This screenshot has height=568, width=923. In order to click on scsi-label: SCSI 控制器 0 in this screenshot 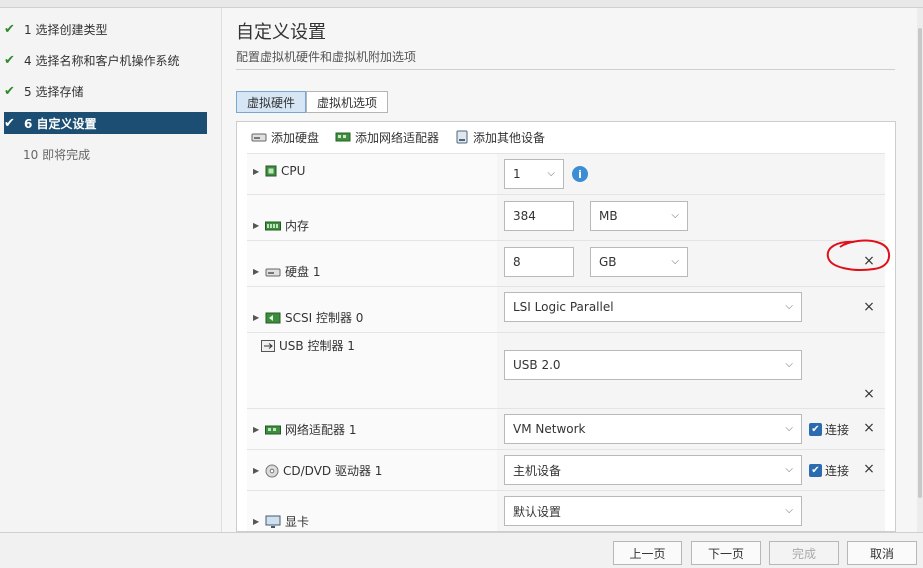, I will do `click(324, 318)`.